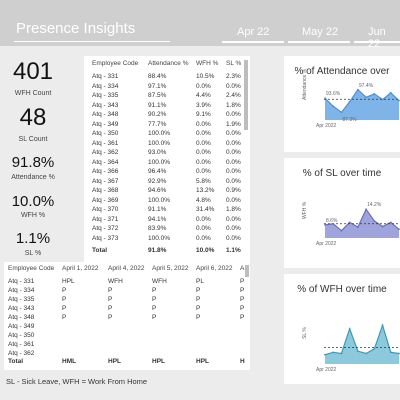  What do you see at coordinates (33, 238) in the screenshot?
I see `kpi-sl-pct-value: 1.1%` at bounding box center [33, 238].